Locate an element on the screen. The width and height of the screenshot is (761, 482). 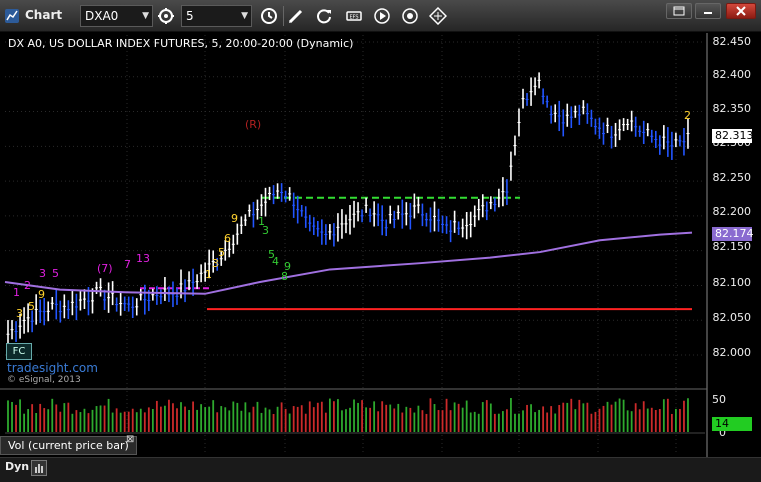
bottom-bar is located at coordinates (380, 469).